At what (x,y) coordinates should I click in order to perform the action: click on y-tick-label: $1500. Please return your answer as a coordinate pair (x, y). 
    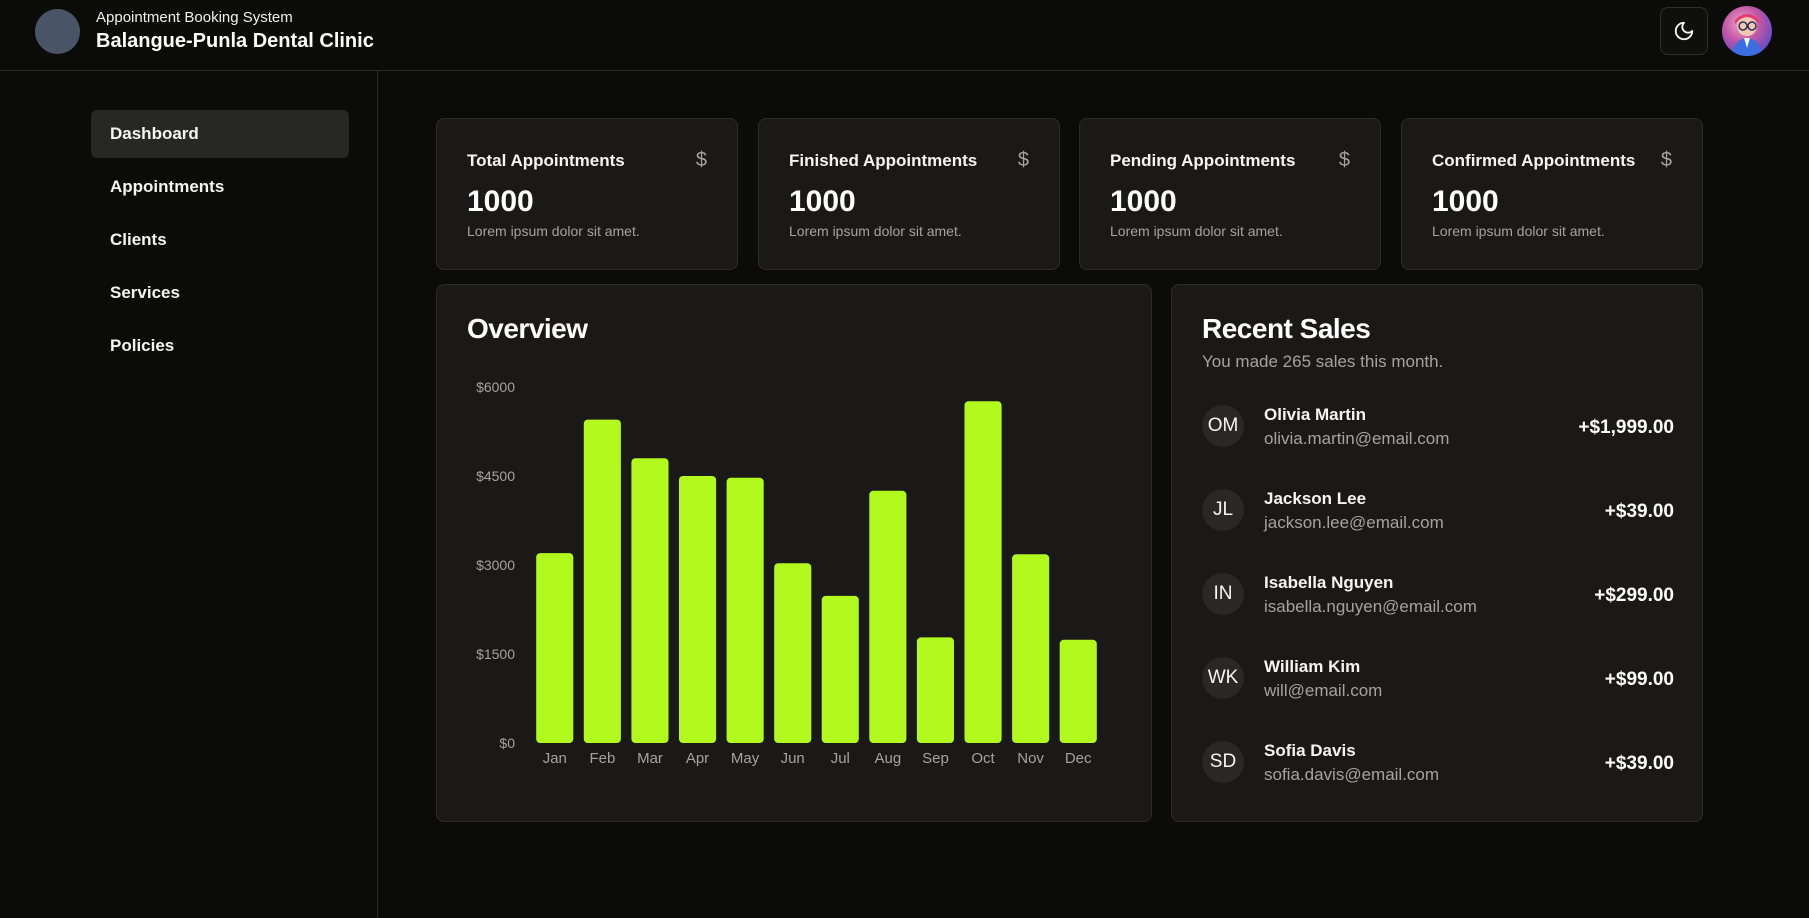
    Looking at the image, I should click on (495, 654).